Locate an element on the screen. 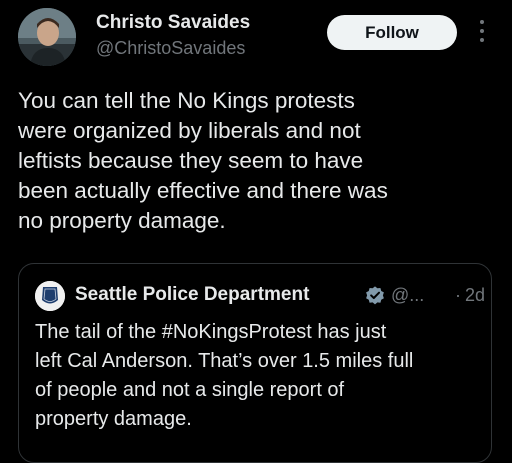  quoted-author-avatar is located at coordinates (50, 296).